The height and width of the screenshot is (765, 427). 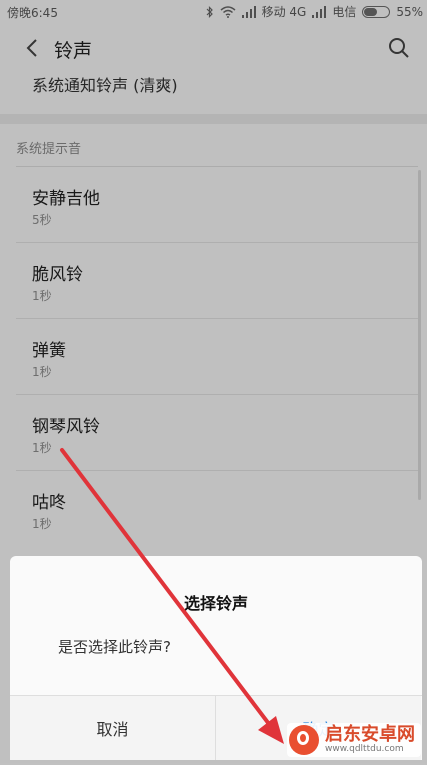 What do you see at coordinates (304, 740) in the screenshot?
I see `watermark-logo-icon` at bounding box center [304, 740].